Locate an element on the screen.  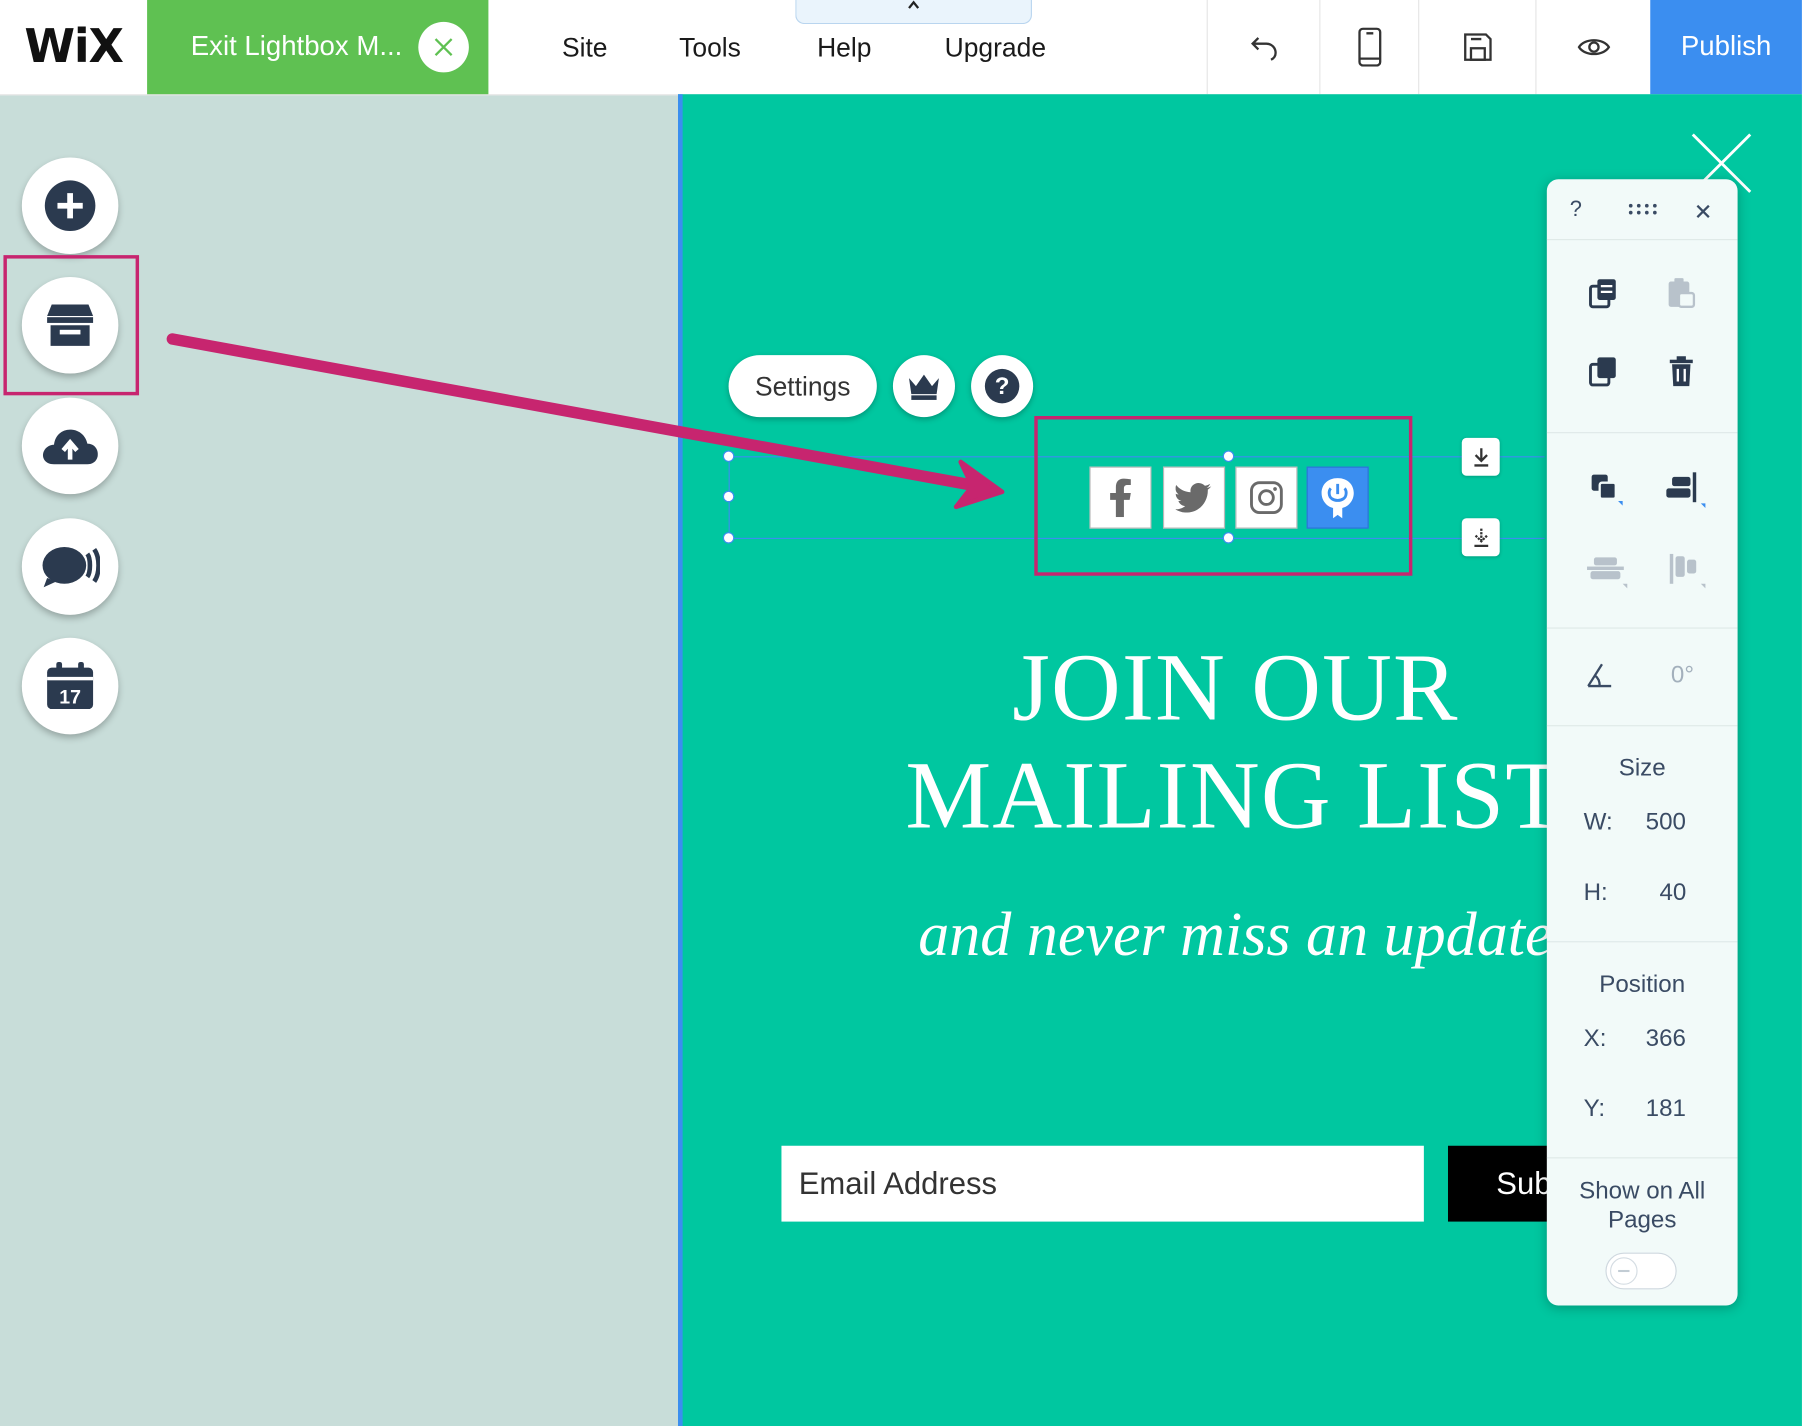
save-icon is located at coordinates (1478, 47).